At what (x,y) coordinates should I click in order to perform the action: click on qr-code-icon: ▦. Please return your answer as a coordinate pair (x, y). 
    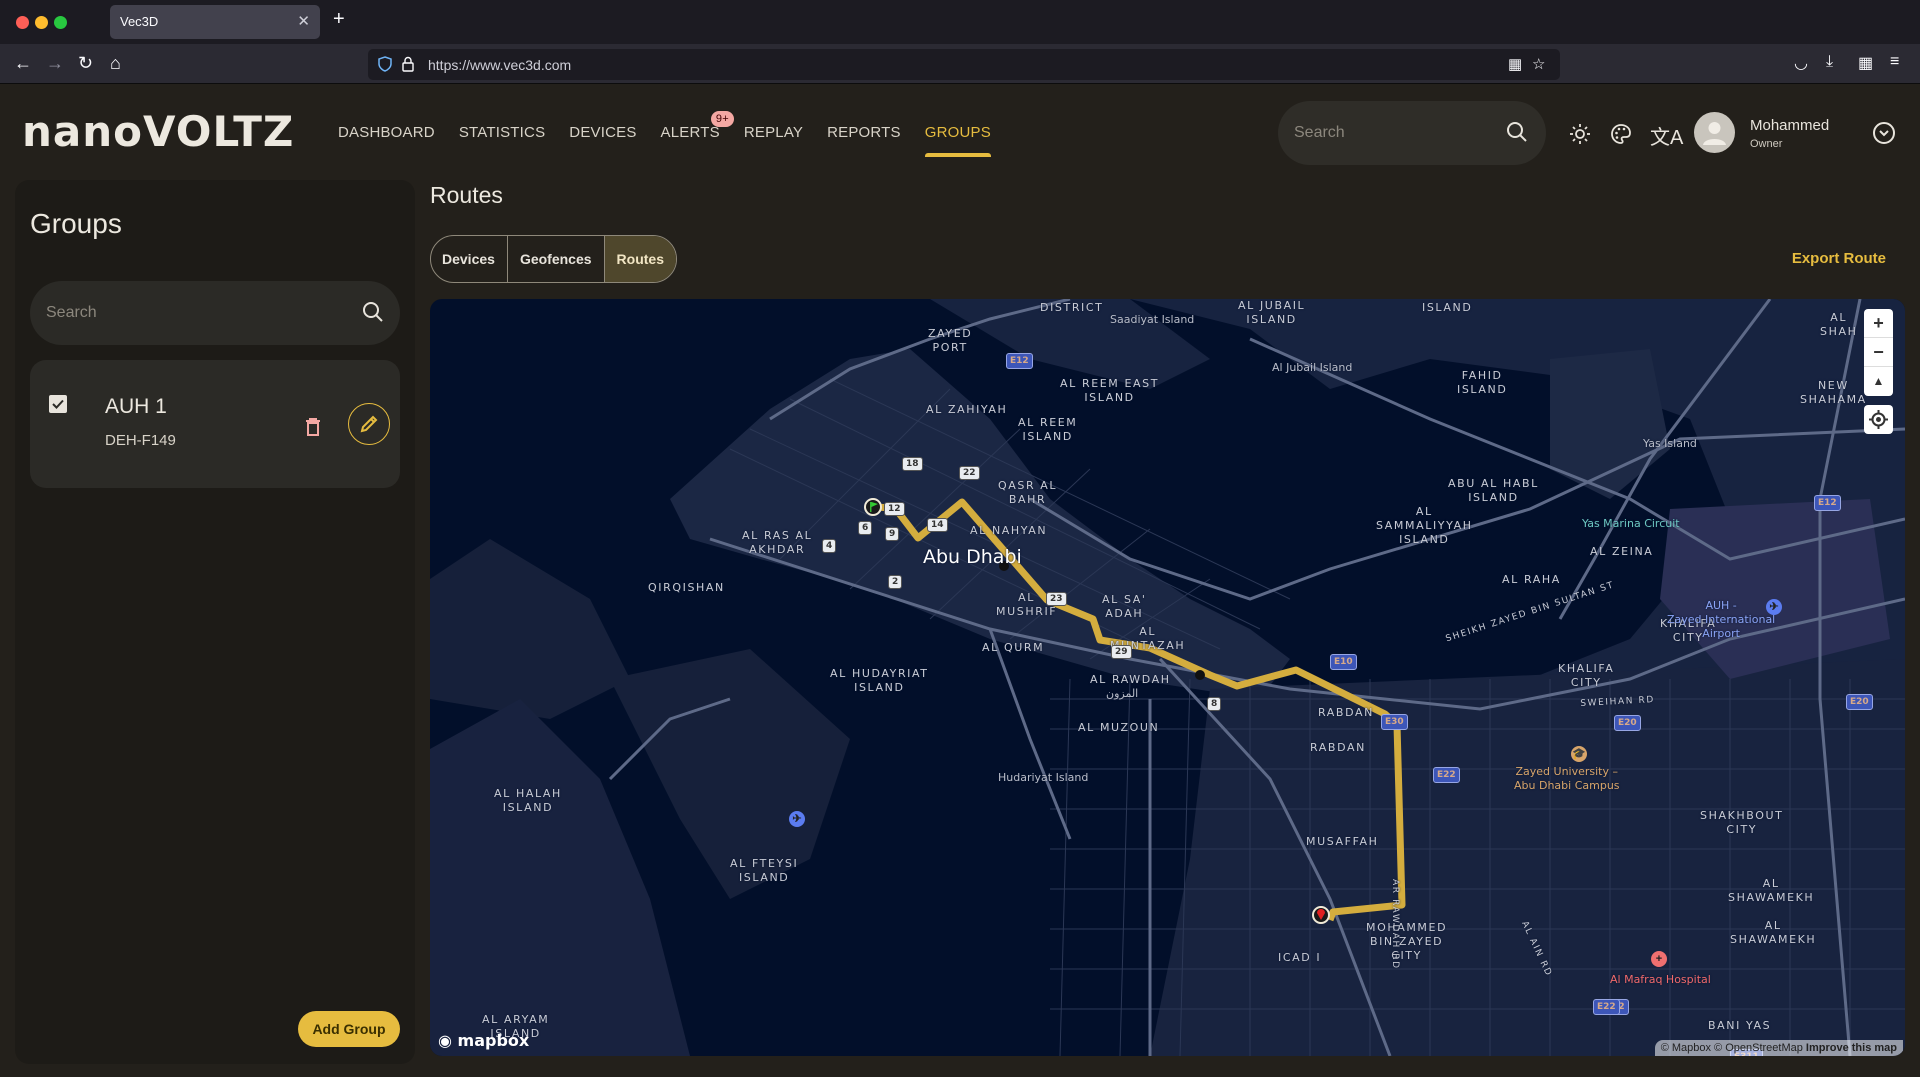
    Looking at the image, I should click on (1515, 64).